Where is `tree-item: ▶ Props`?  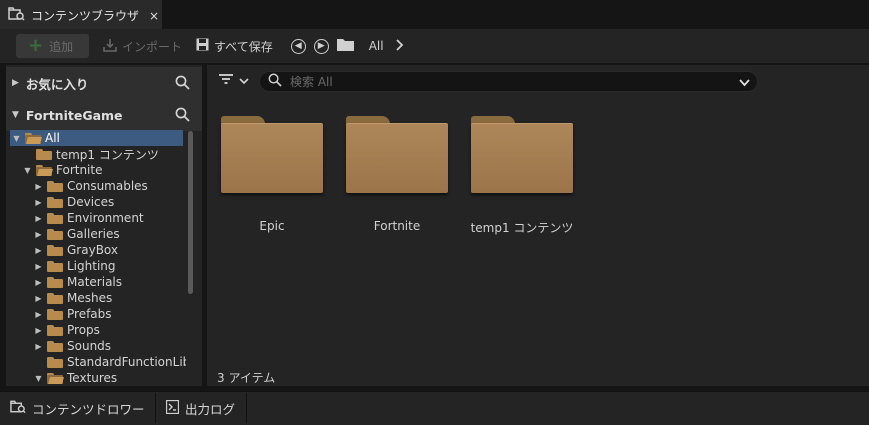 tree-item: ▶ Props is located at coordinates (67, 330).